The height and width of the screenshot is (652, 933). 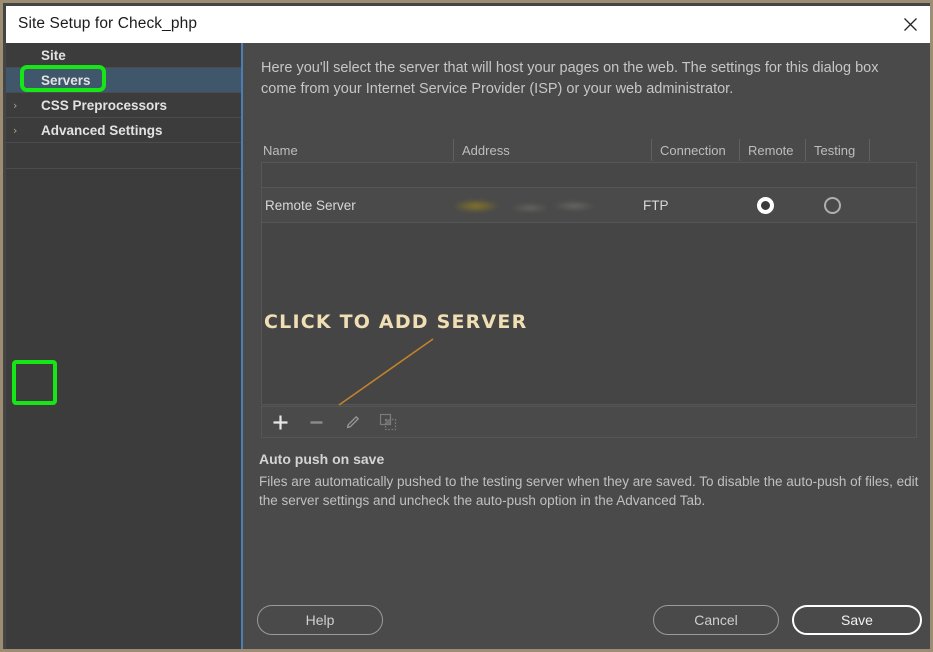 I want to click on save-button: Save, so click(x=857, y=620).